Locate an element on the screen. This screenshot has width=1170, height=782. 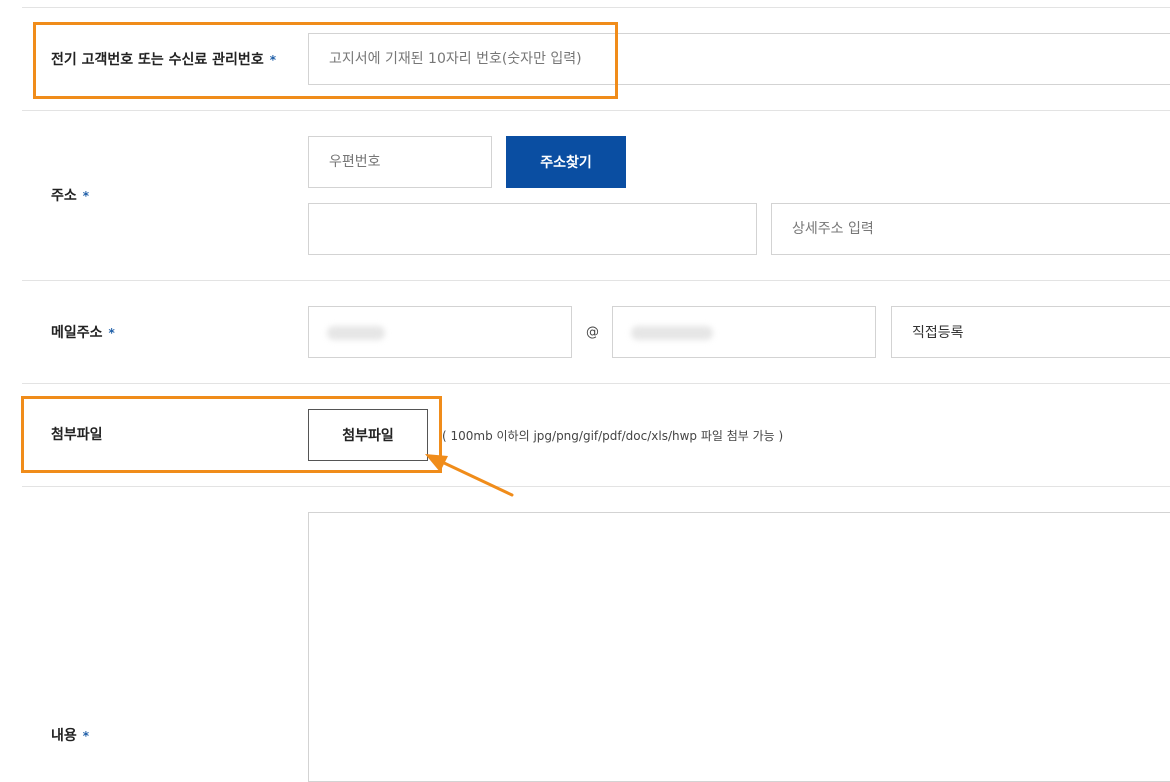
content-label: 내용 * is located at coordinates (70, 736).